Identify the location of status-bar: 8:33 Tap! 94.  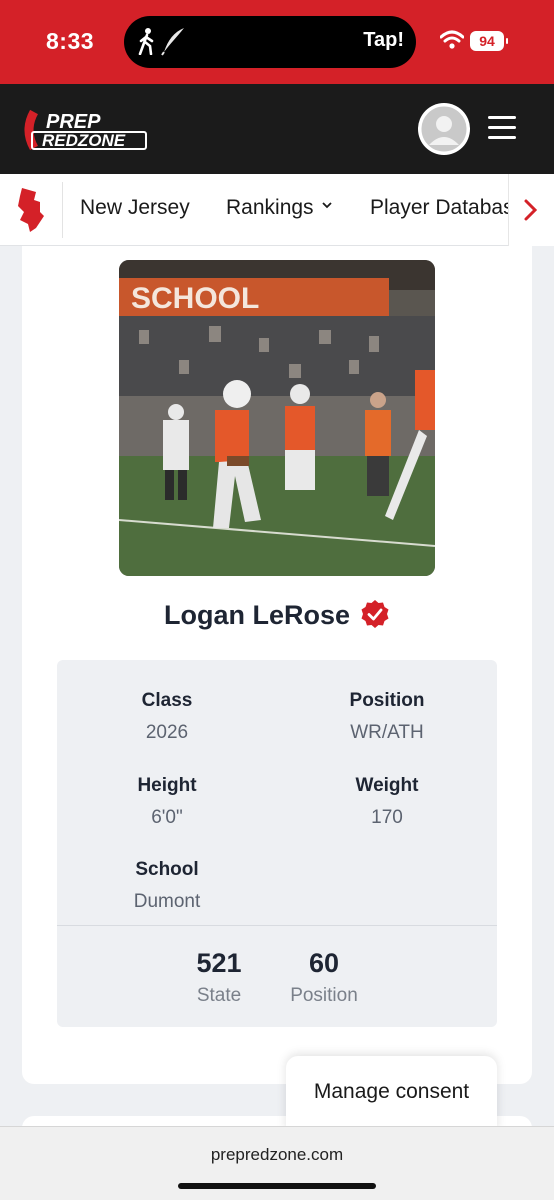
(277, 42).